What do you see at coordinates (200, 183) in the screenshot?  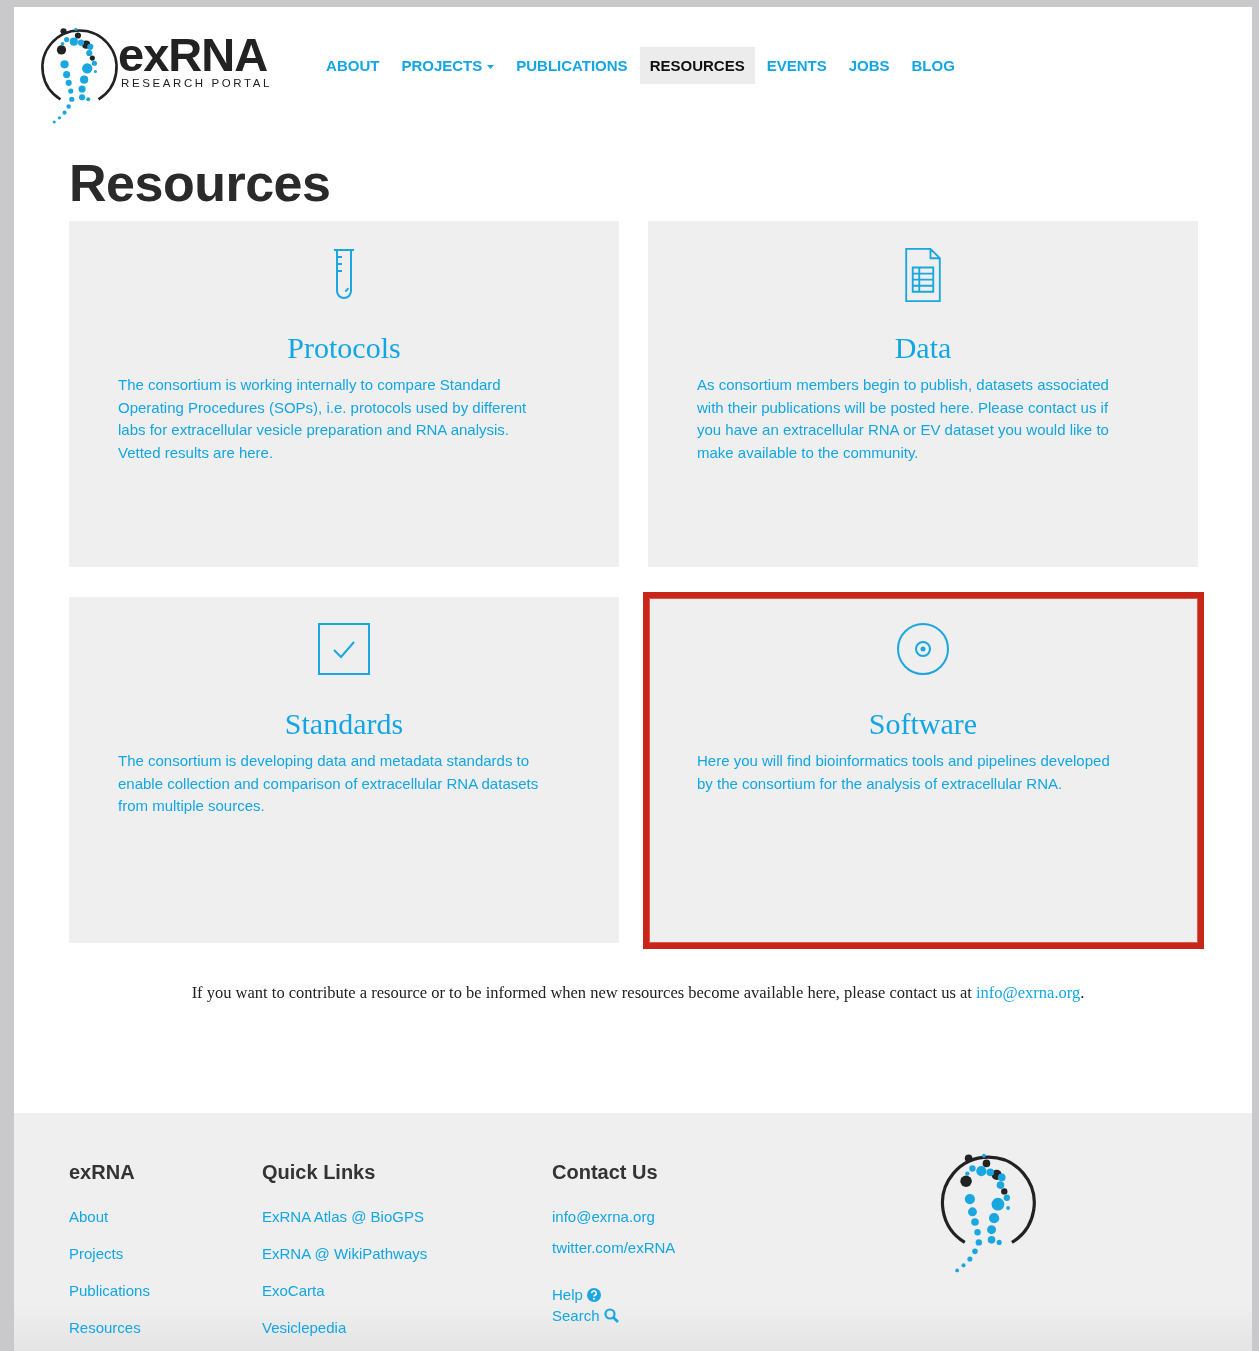 I see `page-title: Resources` at bounding box center [200, 183].